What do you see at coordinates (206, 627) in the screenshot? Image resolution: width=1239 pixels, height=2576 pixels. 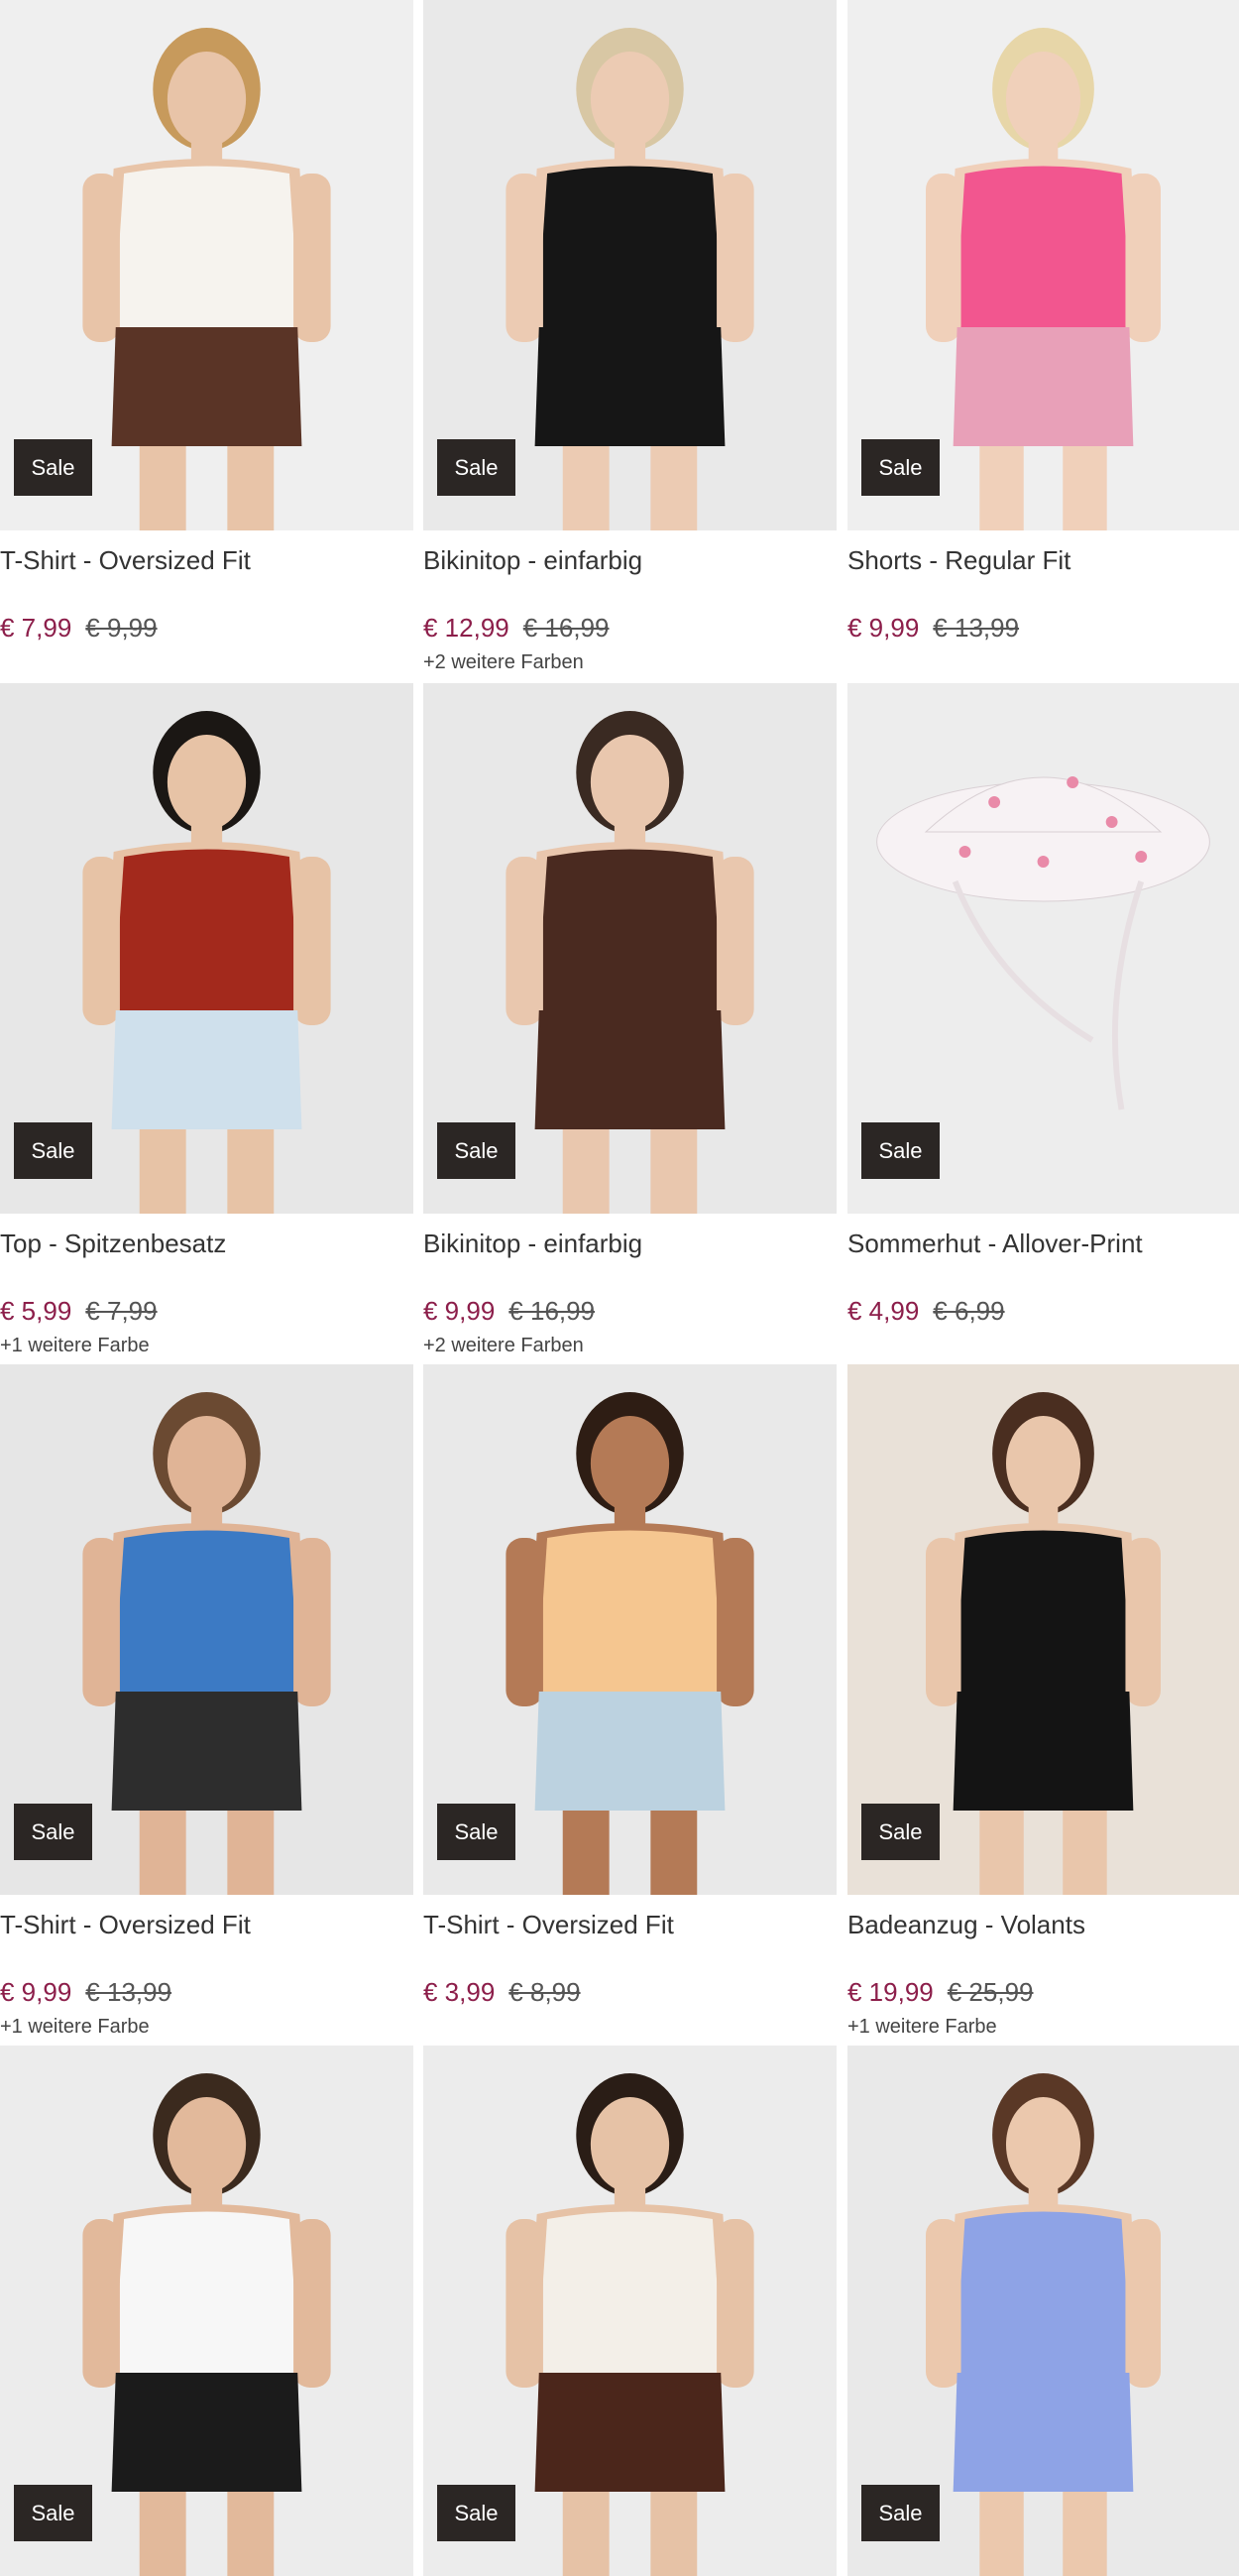 I see `price-row: € 7,99 € 9,99` at bounding box center [206, 627].